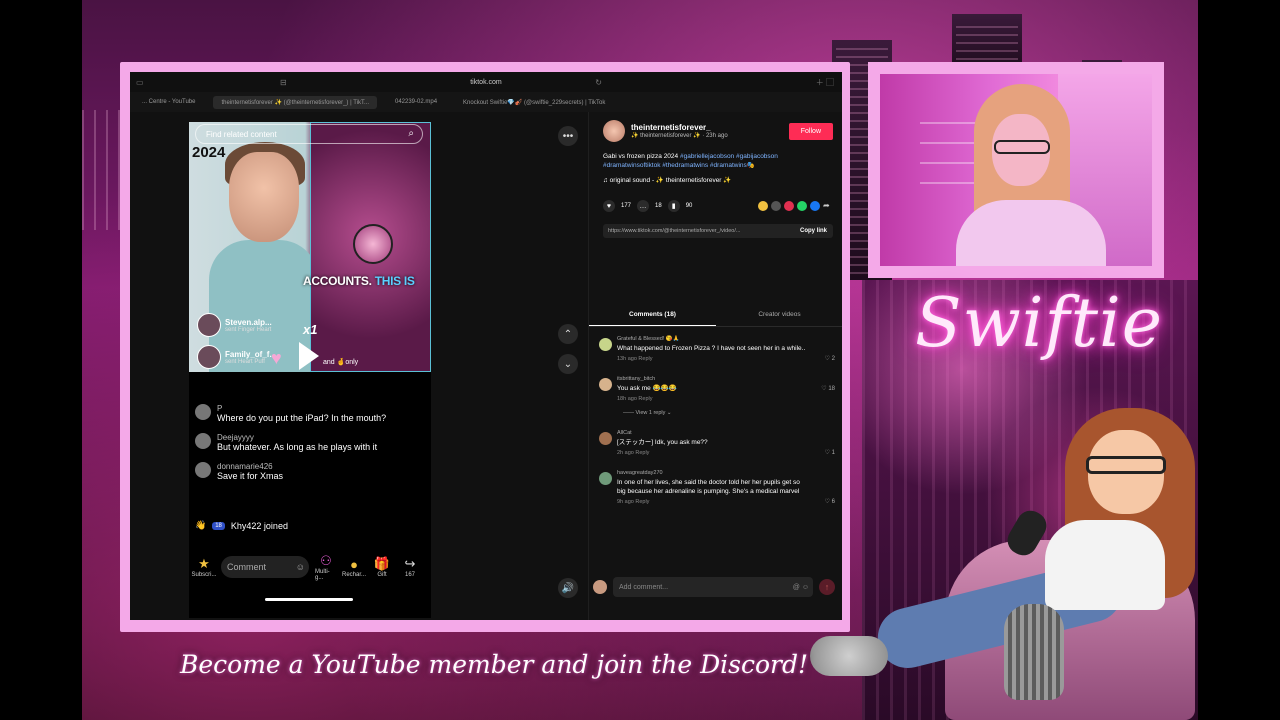  Describe the element at coordinates (247, 567) in the screenshot. I see `comment-placeholder: Comment` at that location.